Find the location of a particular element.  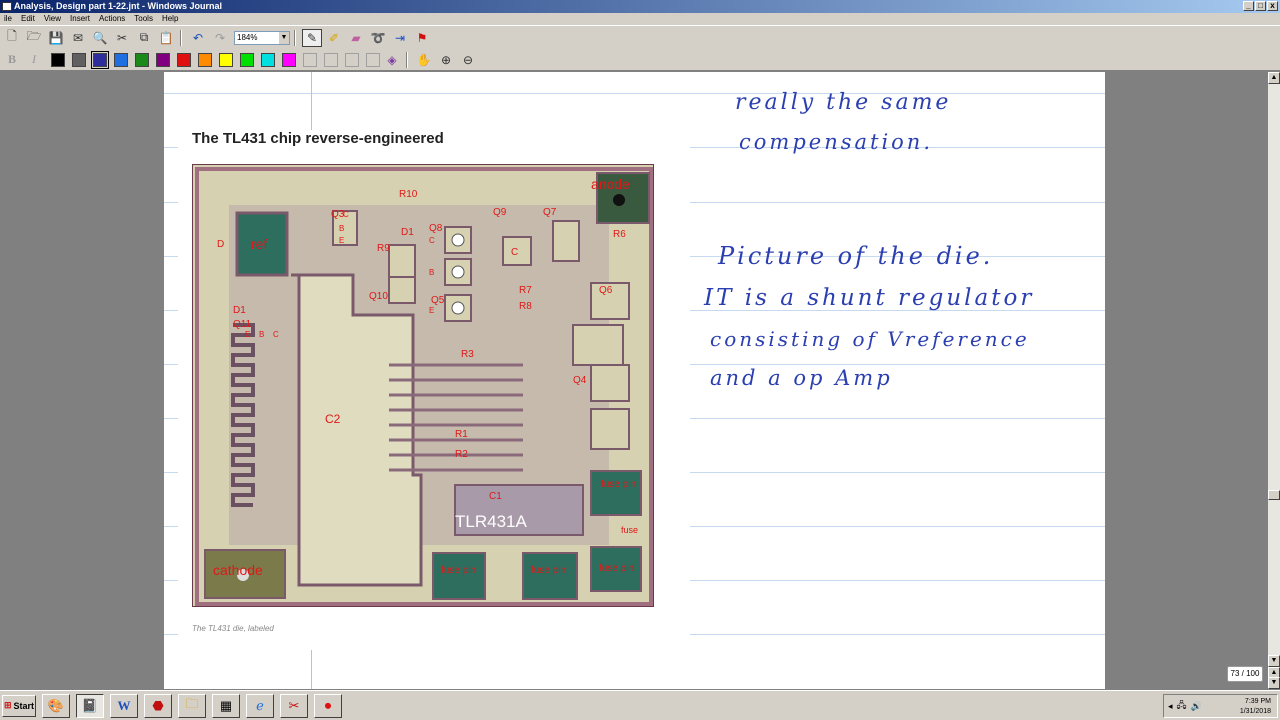

pen-settings-icon: ◈ is located at coordinates (392, 60).